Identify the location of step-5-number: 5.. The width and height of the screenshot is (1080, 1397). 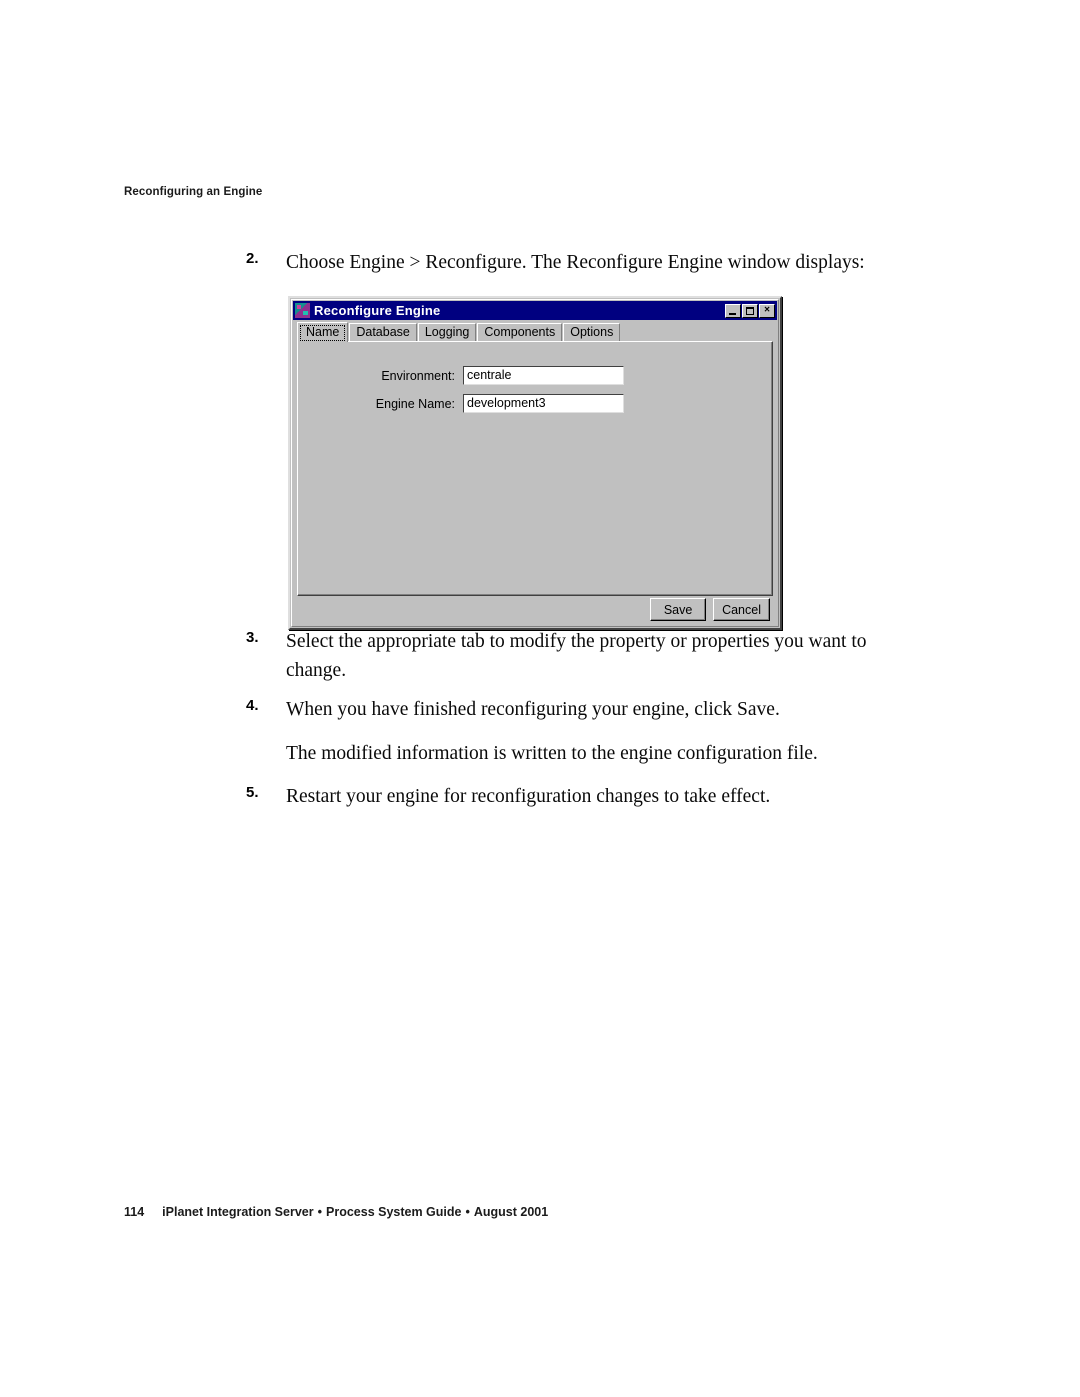
(252, 793).